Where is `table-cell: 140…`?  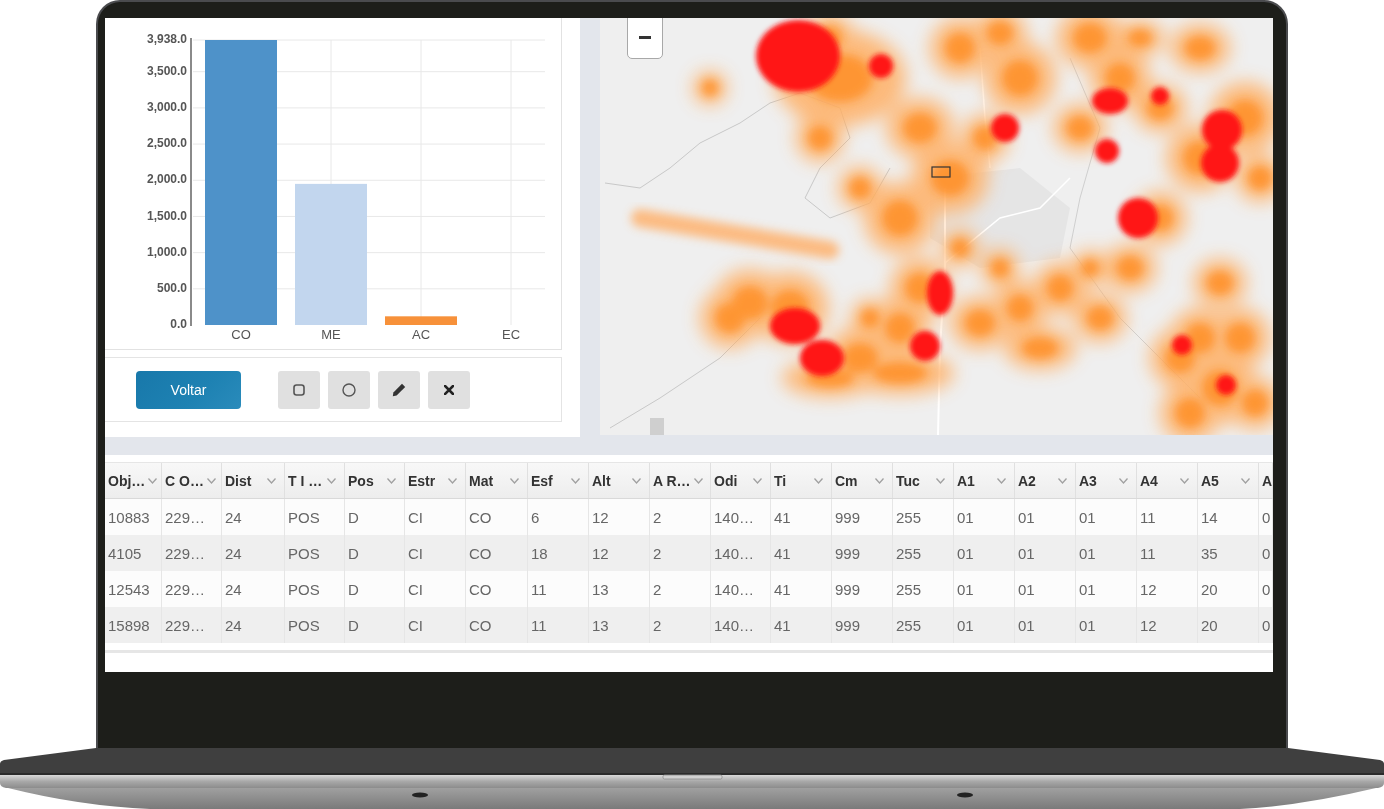
table-cell: 140… is located at coordinates (741, 625).